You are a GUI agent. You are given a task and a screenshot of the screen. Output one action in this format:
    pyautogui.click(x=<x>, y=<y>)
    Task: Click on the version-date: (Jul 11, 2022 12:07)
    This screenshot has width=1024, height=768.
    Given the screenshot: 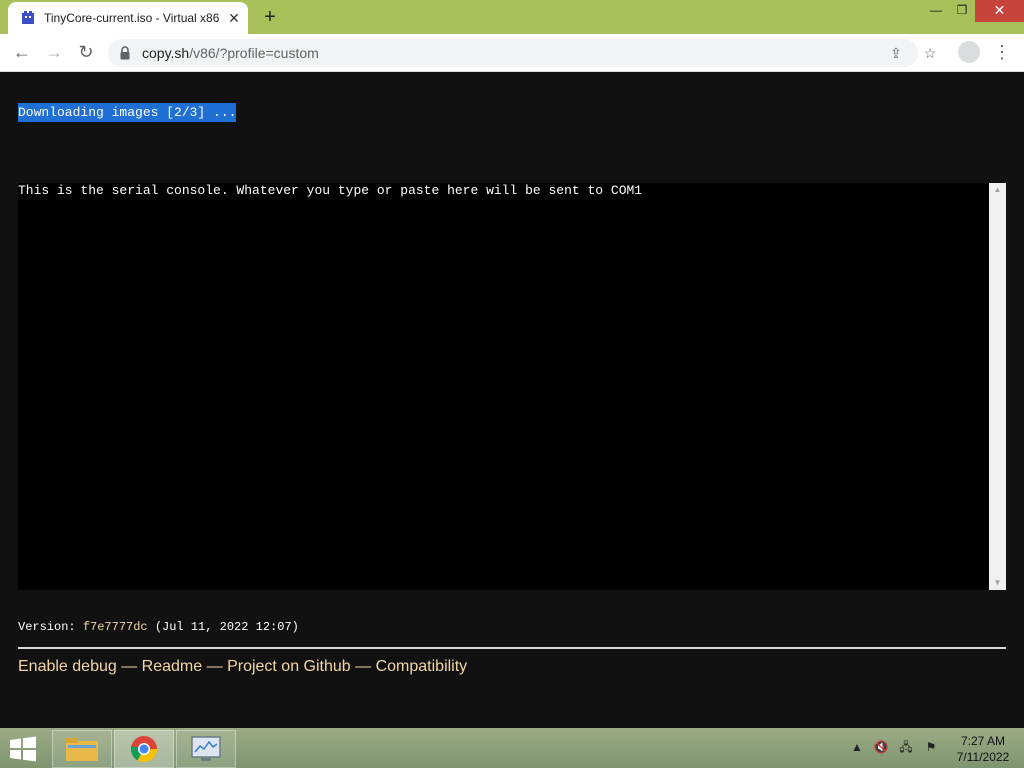 What is the action you would take?
    pyautogui.click(x=226, y=627)
    